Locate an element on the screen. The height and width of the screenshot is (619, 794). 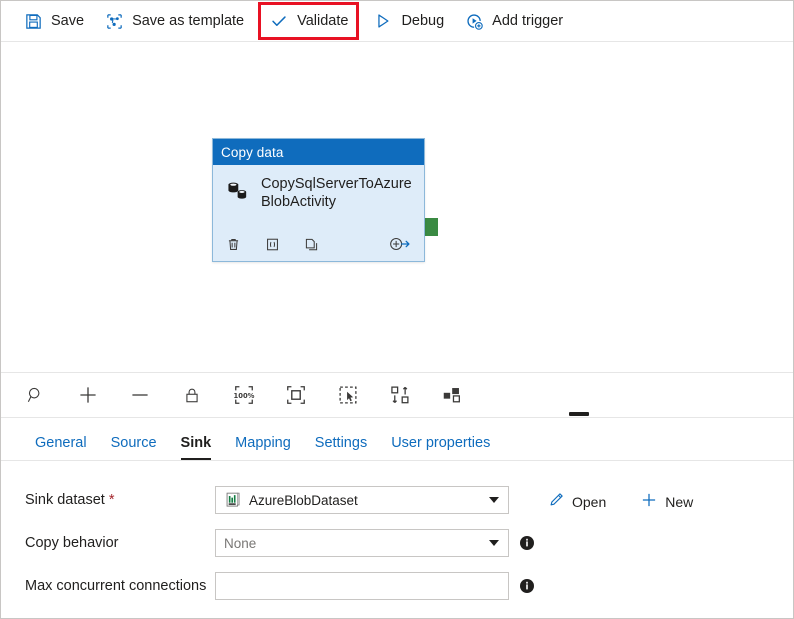
tab-user-properties: User properties is located at coordinates (440, 447).